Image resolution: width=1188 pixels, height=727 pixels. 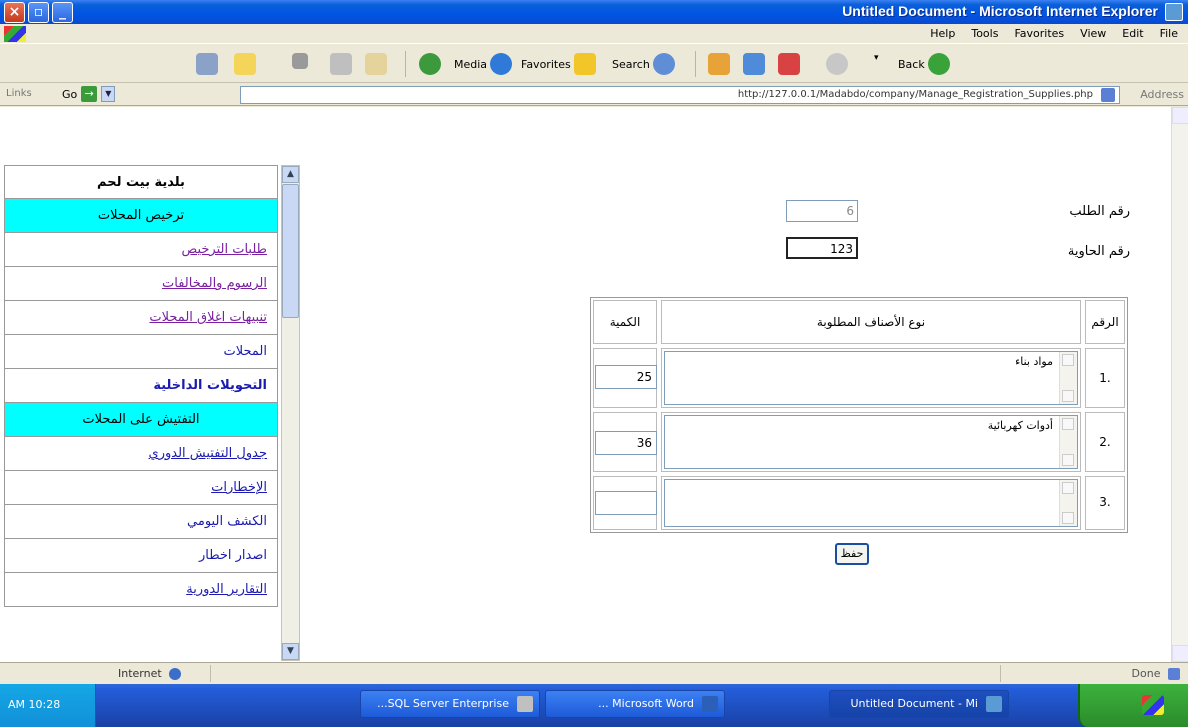 What do you see at coordinates (626, 443) in the screenshot?
I see `quantity-input: 36` at bounding box center [626, 443].